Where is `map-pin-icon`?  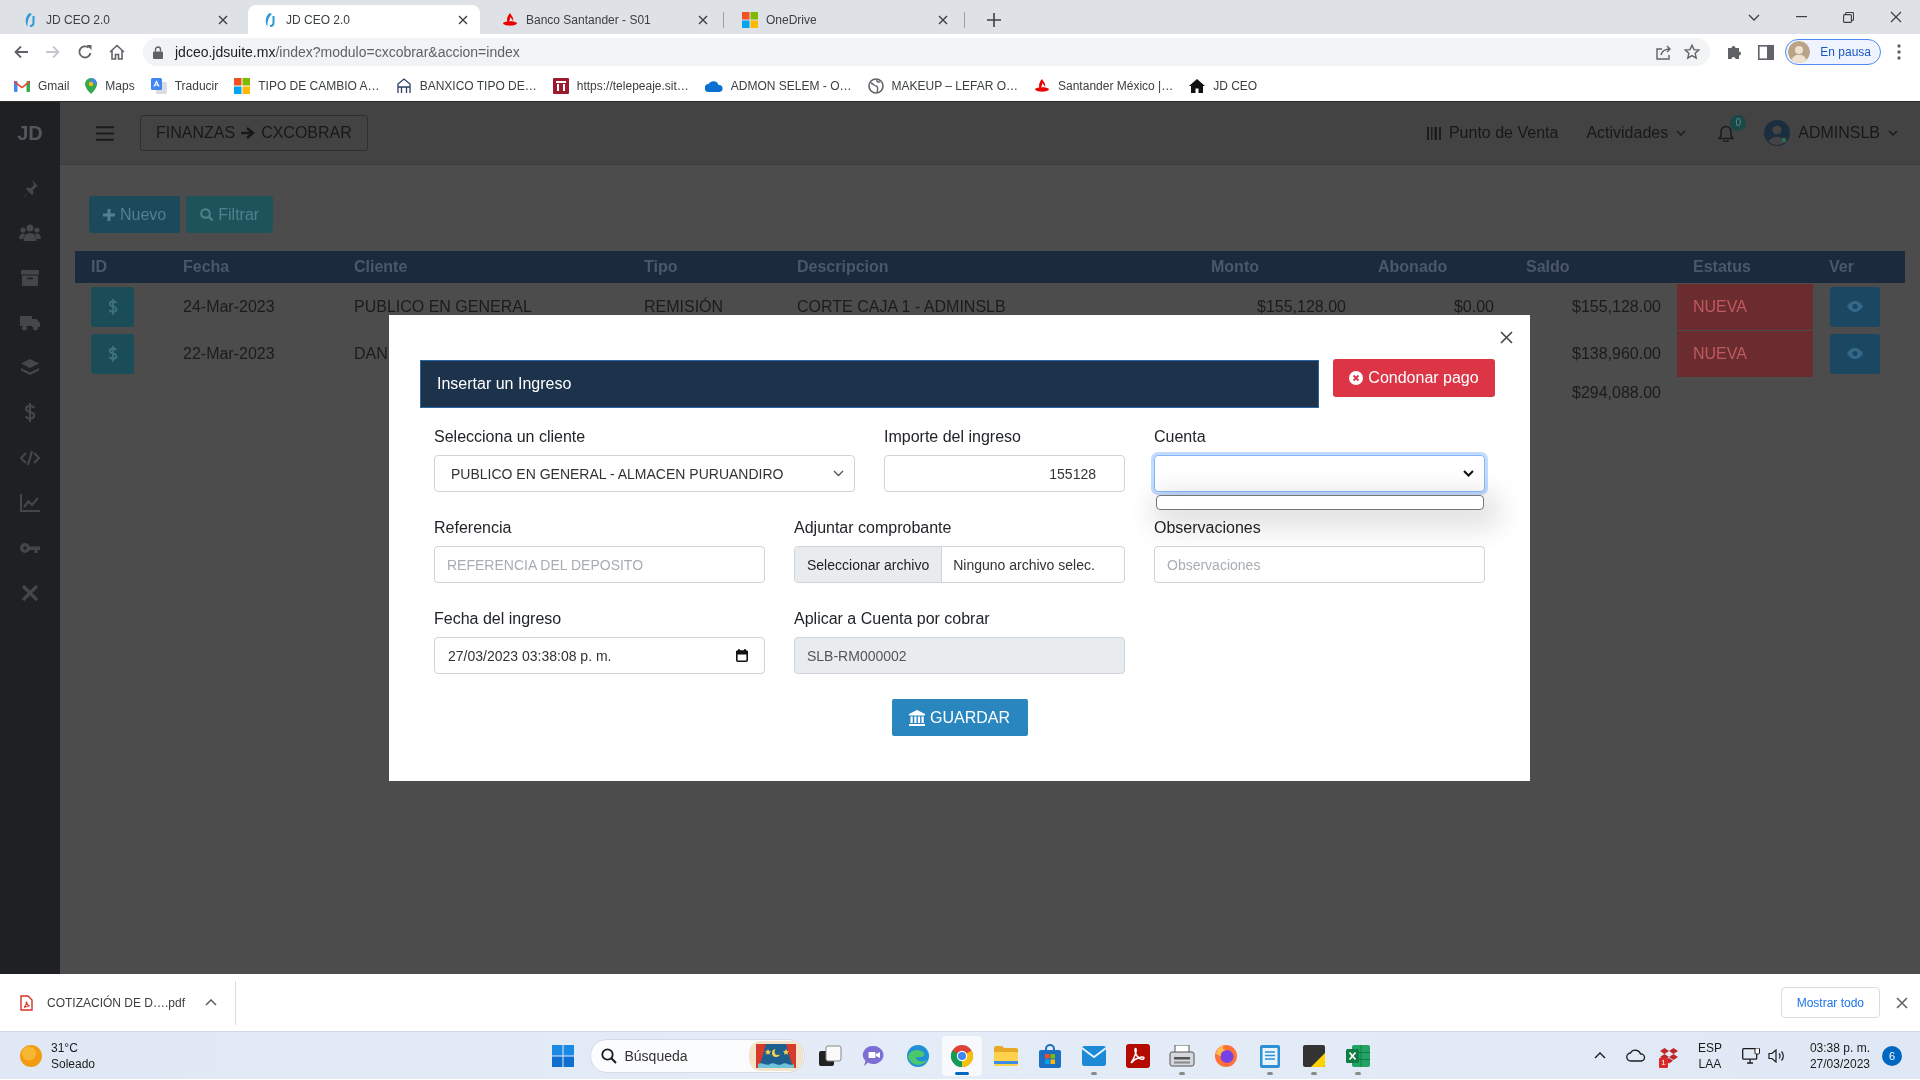 map-pin-icon is located at coordinates (91, 85).